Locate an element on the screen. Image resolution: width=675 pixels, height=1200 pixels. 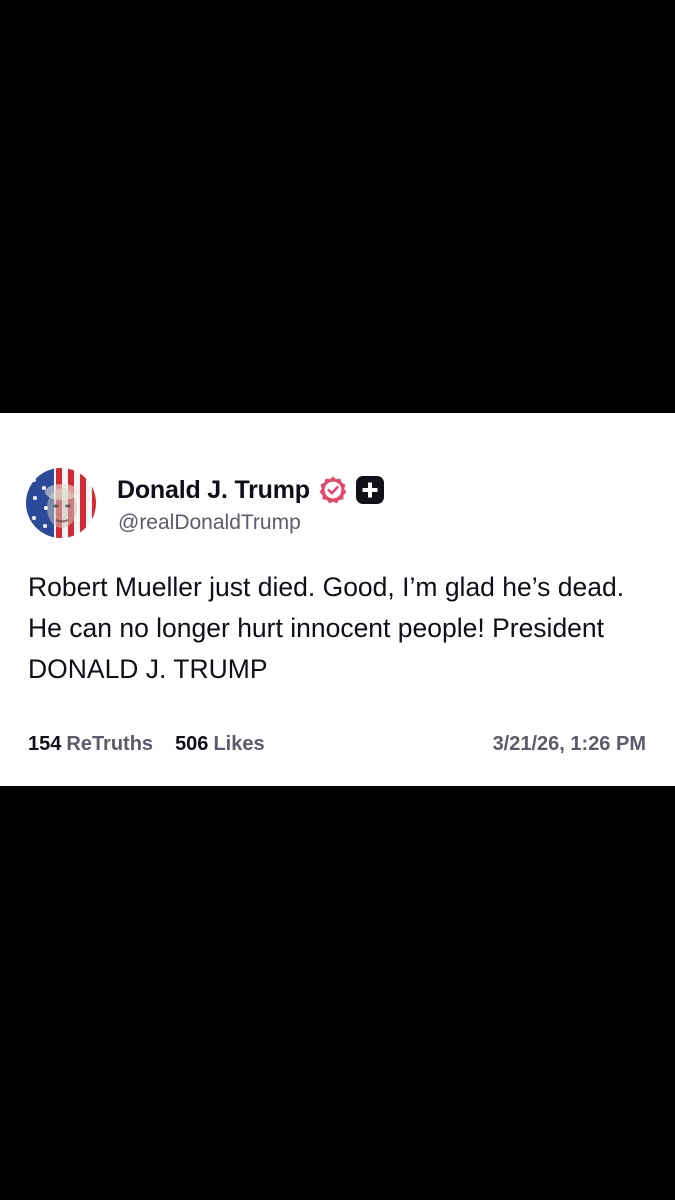
post-stats-row: 154 ReTruths 506 Likes is located at coordinates (157, 744).